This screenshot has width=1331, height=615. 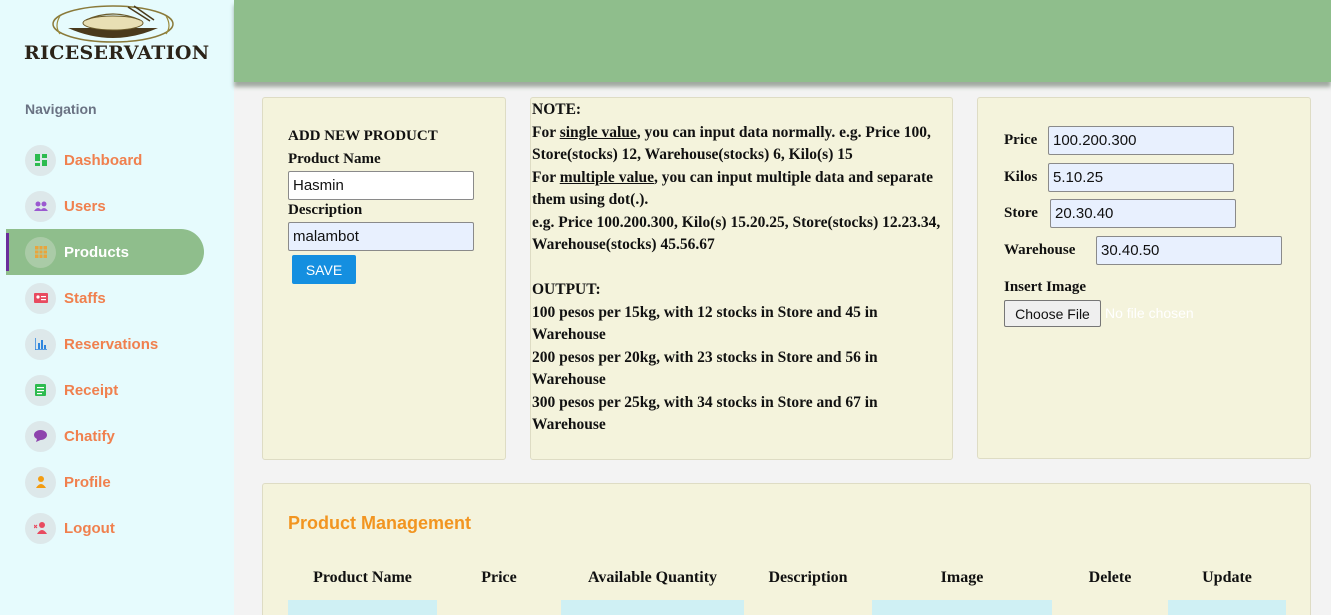 I want to click on brand-name: RICESERVATION, so click(x=117, y=53).